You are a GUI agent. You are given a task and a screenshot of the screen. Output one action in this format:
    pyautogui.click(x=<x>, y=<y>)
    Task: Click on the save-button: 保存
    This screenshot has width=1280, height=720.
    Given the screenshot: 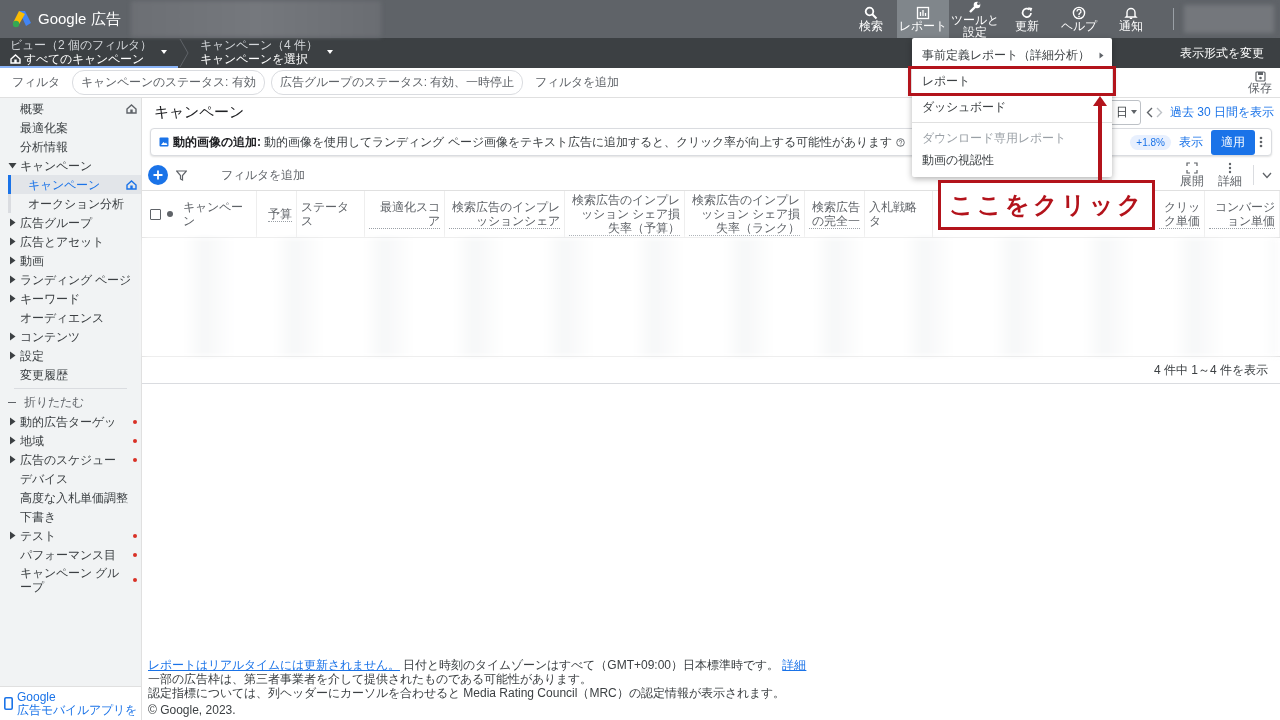 What is the action you would take?
    pyautogui.click(x=1260, y=82)
    